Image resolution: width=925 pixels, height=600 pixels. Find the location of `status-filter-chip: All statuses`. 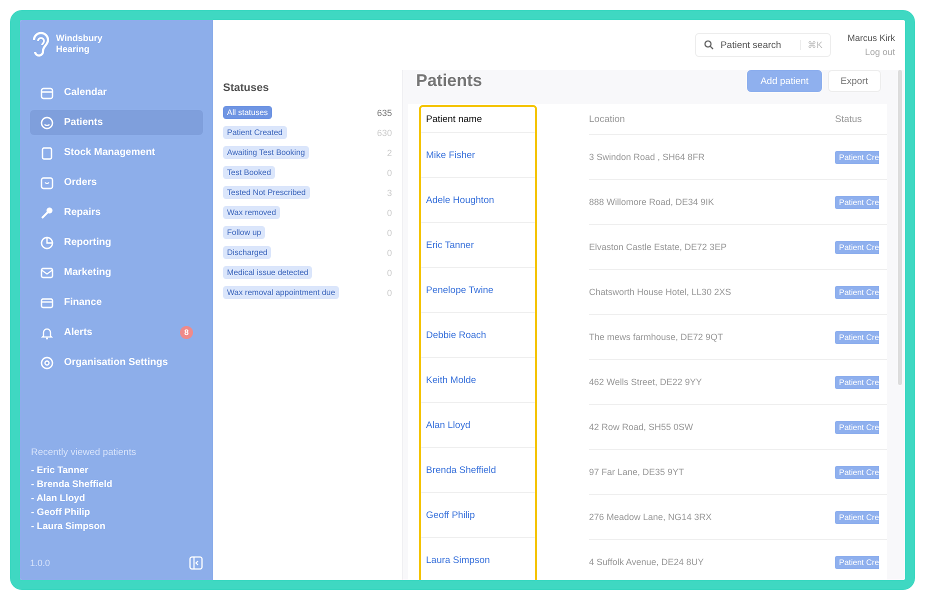

status-filter-chip: All statuses is located at coordinates (247, 112).